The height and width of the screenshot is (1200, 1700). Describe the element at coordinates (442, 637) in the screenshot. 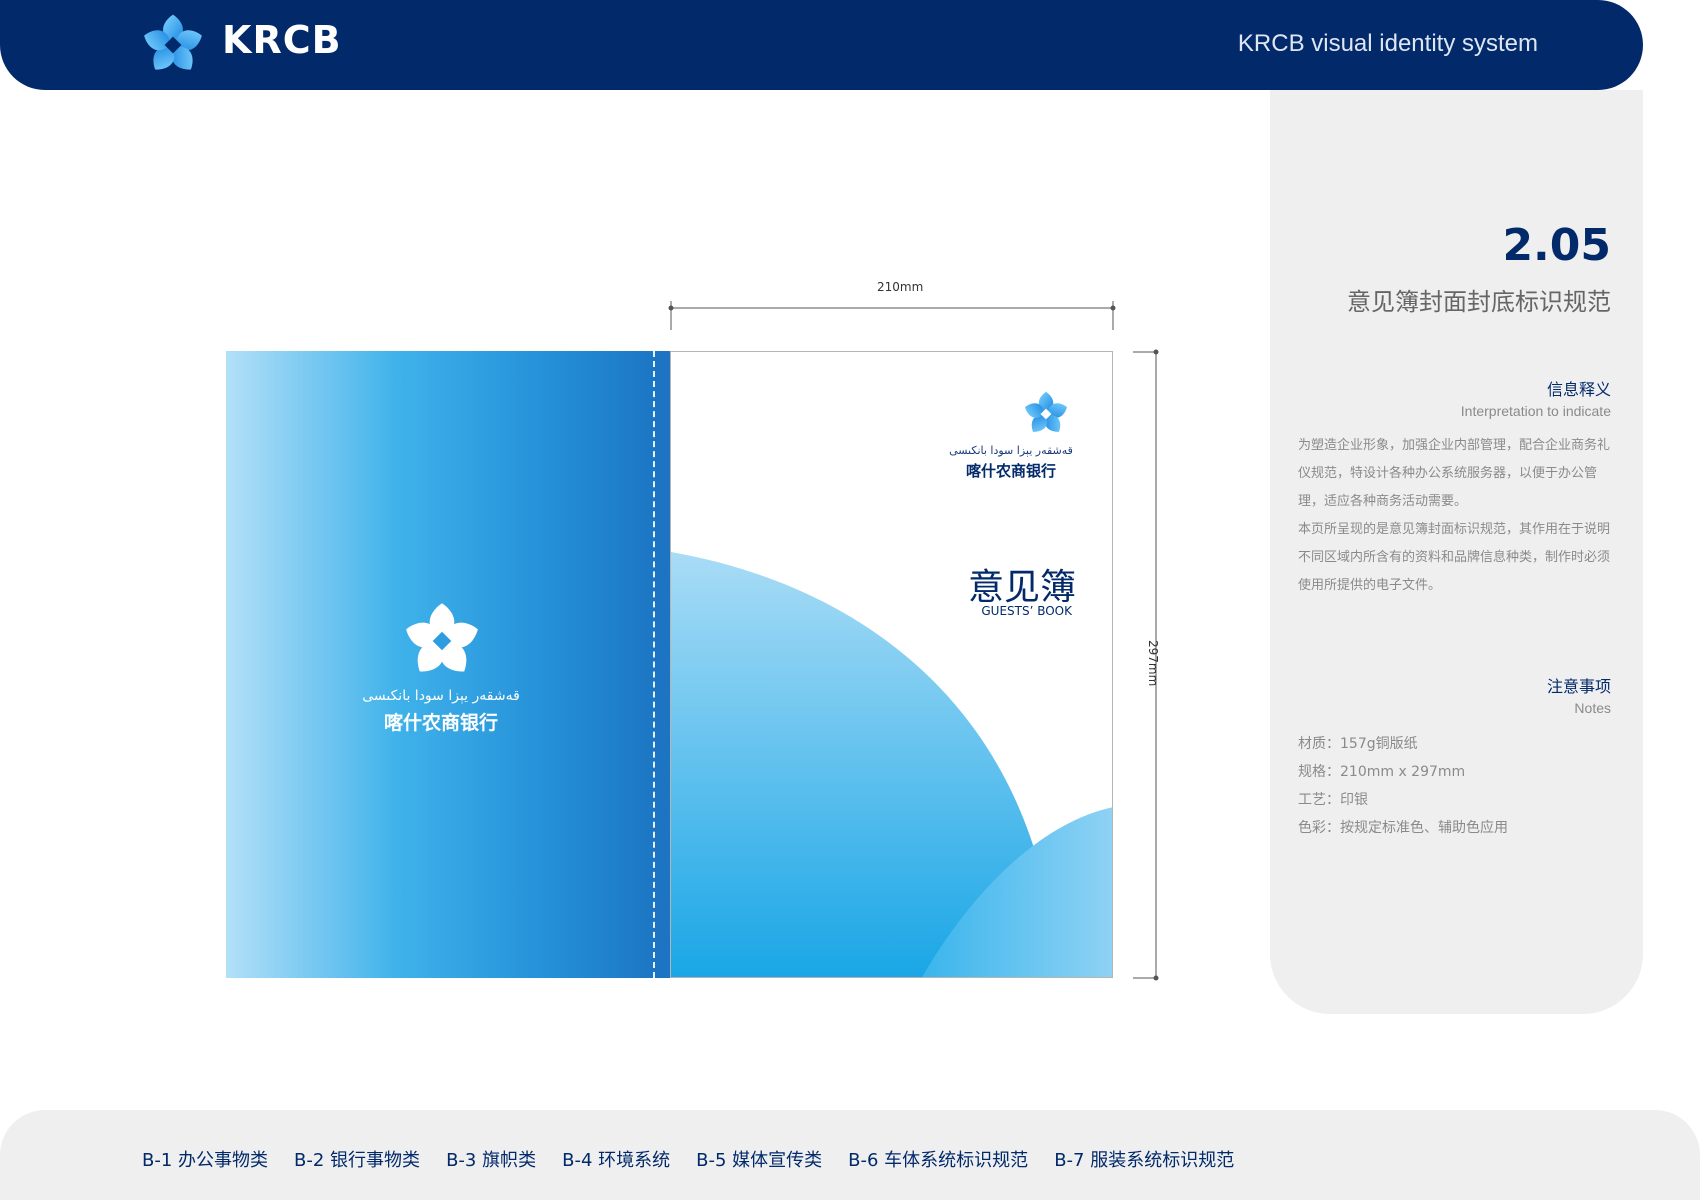

I see `back-cover-flower-logo-icon` at that location.